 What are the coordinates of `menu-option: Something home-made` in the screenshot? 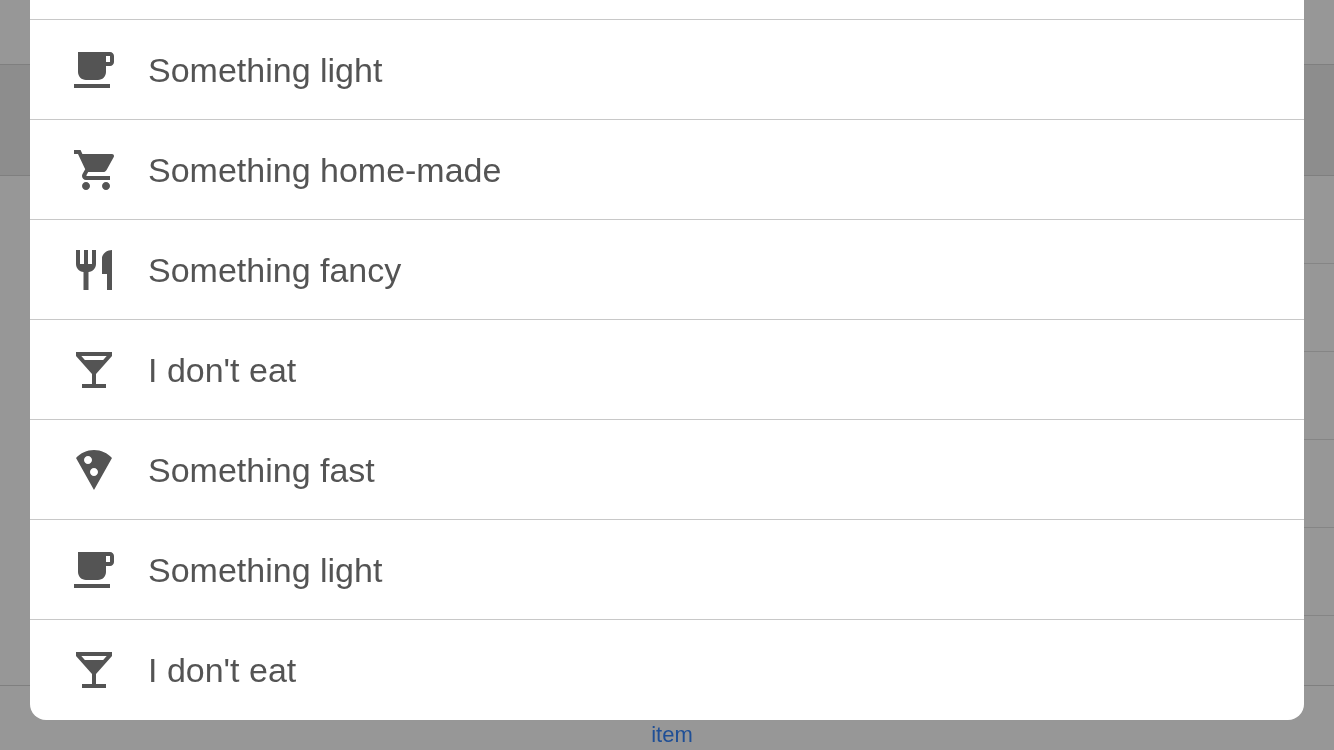 It's located at (667, 169).